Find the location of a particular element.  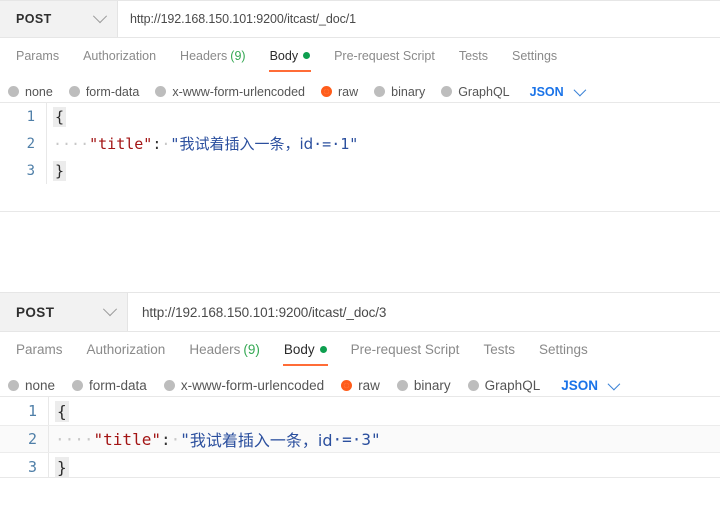

radio-label: form-data is located at coordinates (118, 385).